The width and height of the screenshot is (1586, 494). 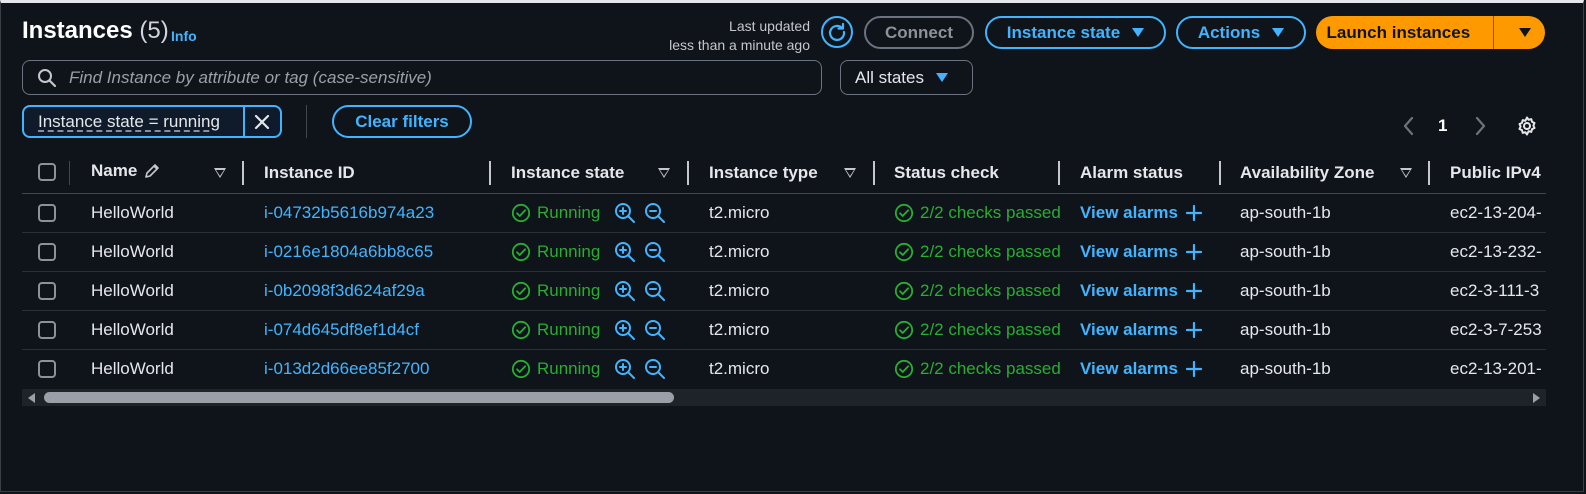 What do you see at coordinates (1075, 32) in the screenshot?
I see `instance-state-dropdown: Instance state` at bounding box center [1075, 32].